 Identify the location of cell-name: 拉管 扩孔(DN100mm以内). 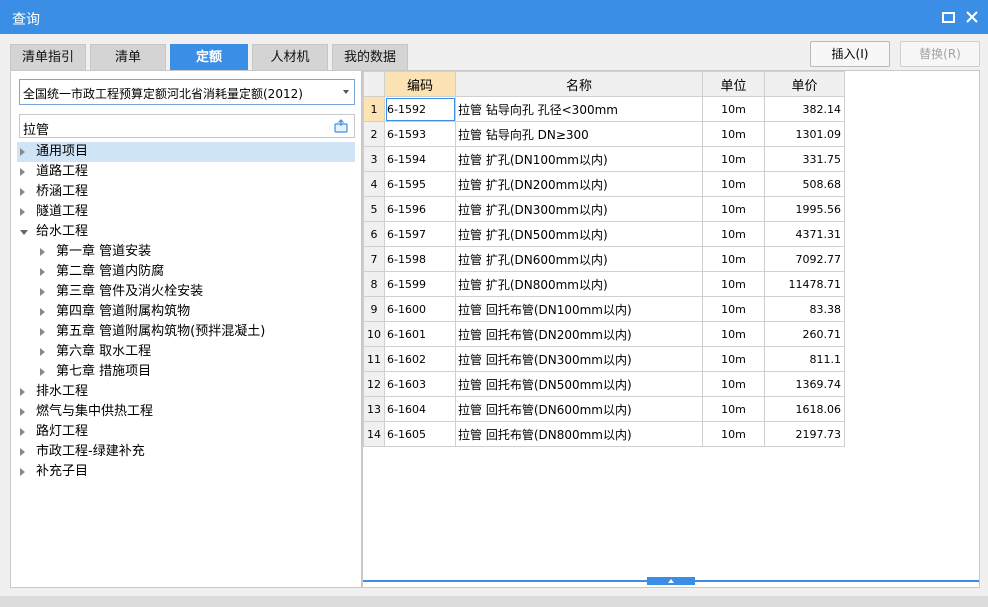
(579, 159).